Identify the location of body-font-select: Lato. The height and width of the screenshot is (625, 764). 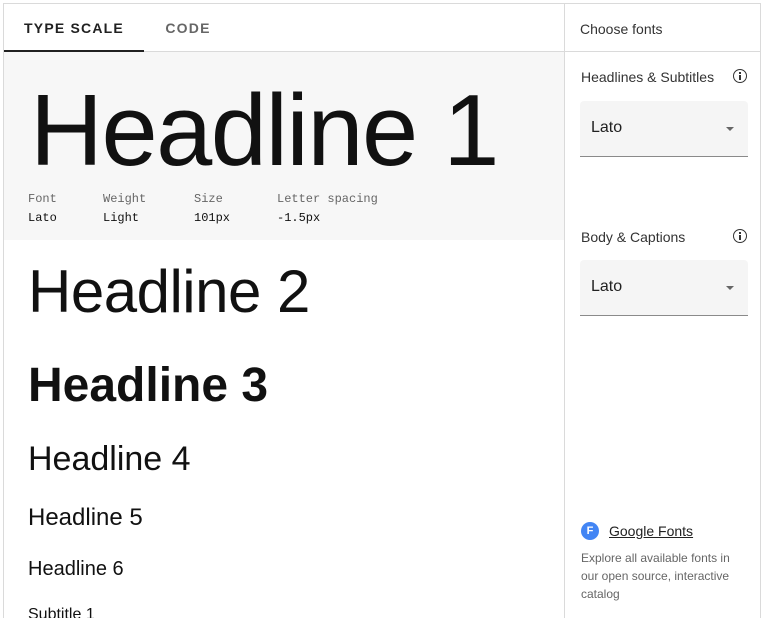
(664, 288).